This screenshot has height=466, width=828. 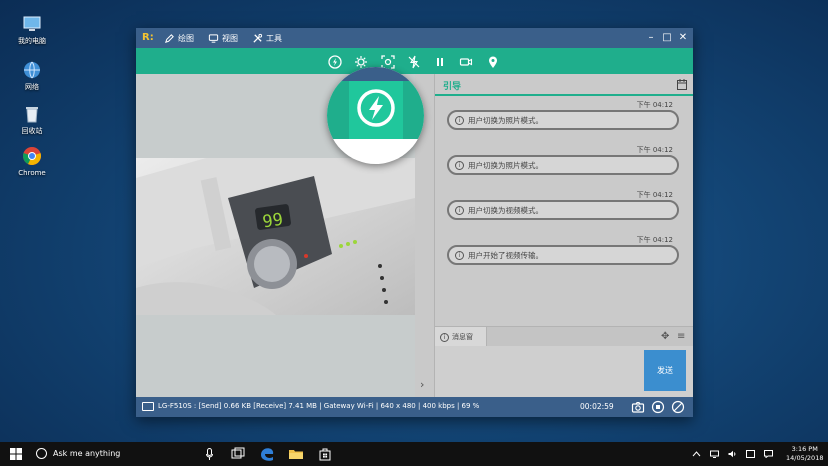 What do you see at coordinates (414, 38) in the screenshot?
I see `title-bar: R: 绘图 视图 工具 – □ ✕` at bounding box center [414, 38].